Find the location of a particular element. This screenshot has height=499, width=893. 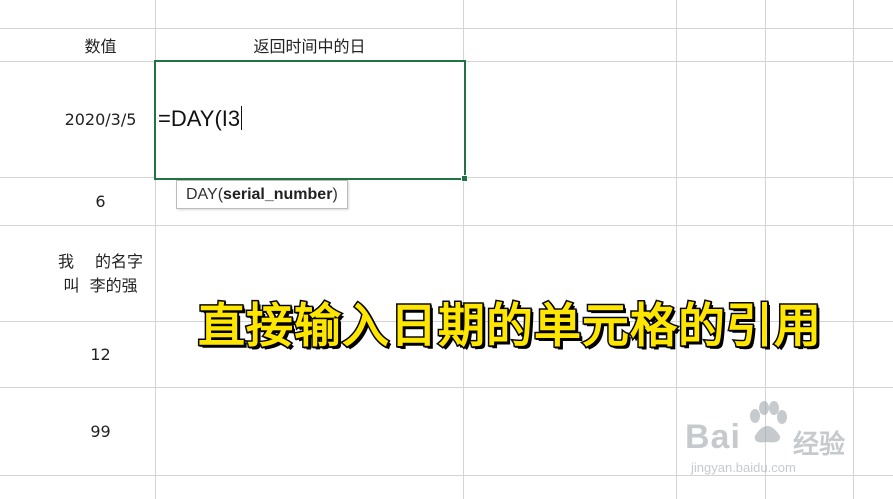

cell-number-6: 6 is located at coordinates (100, 201).